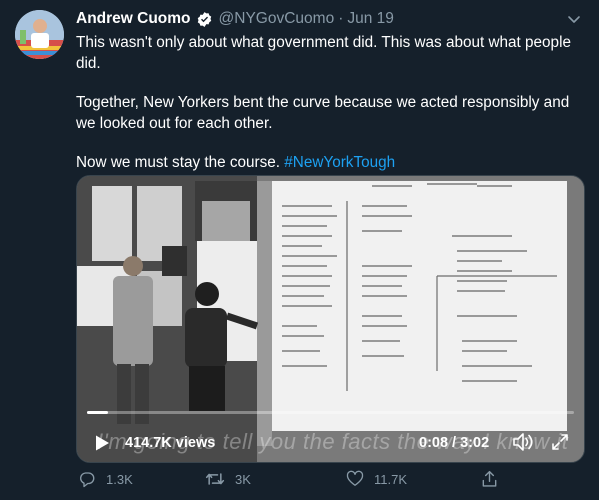  What do you see at coordinates (391, 479) in the screenshot?
I see `like-count: 11.7K` at bounding box center [391, 479].